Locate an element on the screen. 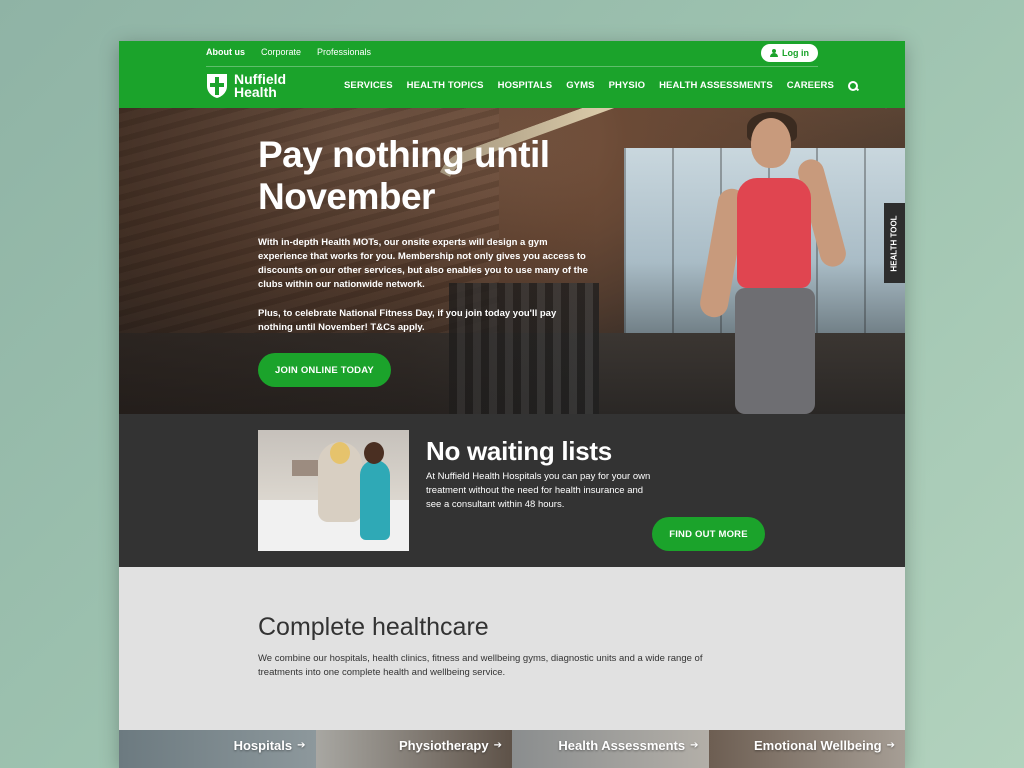 Image resolution: width=1024 pixels, height=768 pixels. nav-gyms: GYMS is located at coordinates (580, 85).